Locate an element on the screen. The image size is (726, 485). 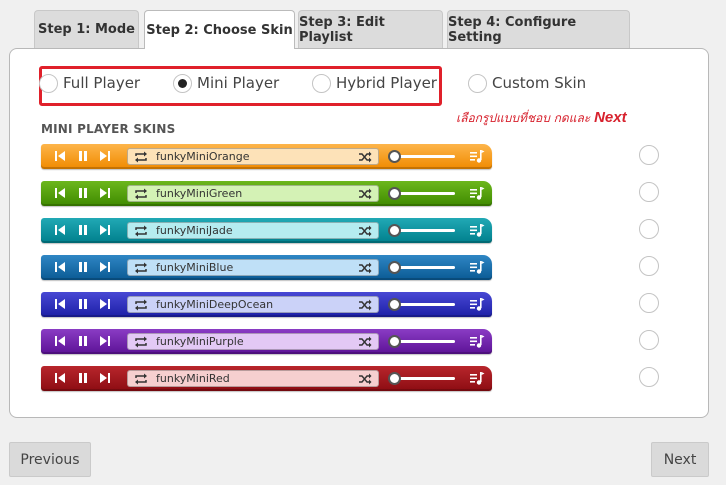
option-mini-player: Mini Player is located at coordinates (226, 83).